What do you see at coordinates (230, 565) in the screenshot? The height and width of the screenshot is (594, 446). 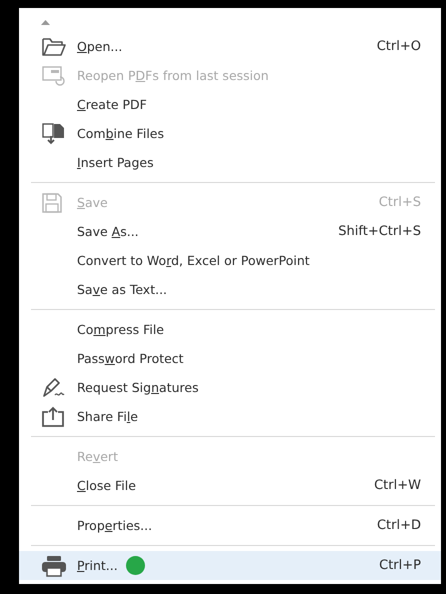 I see `menu-item: Print... Ctrl+P` at bounding box center [230, 565].